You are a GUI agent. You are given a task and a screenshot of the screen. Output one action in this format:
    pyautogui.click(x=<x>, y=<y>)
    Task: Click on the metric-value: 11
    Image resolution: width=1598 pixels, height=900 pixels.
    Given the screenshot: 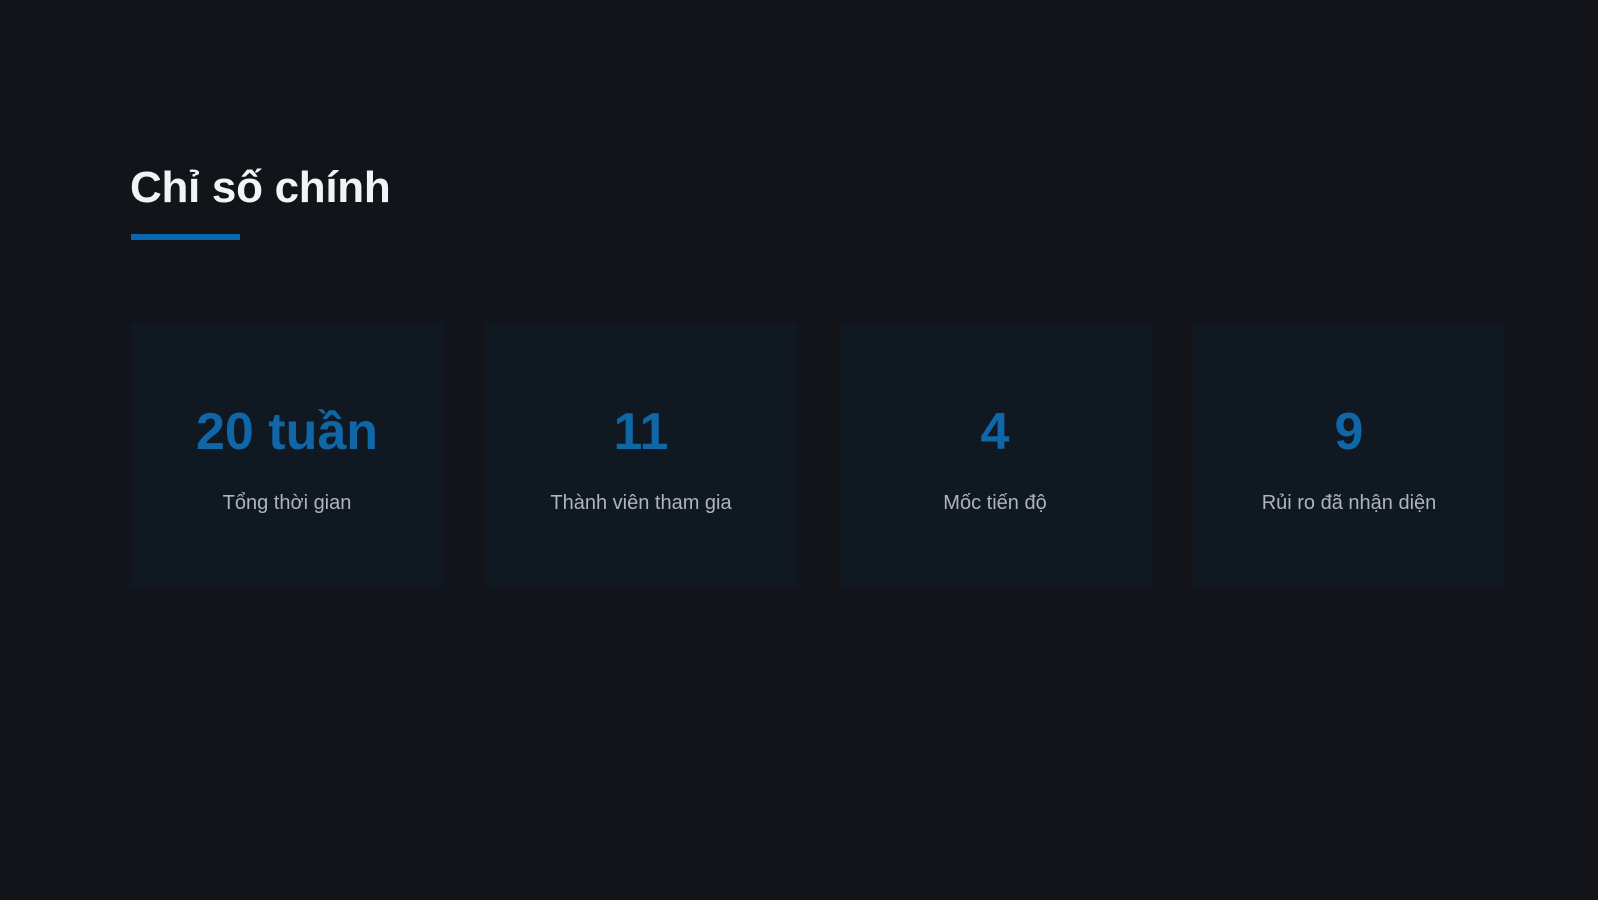 What is the action you would take?
    pyautogui.click(x=641, y=432)
    